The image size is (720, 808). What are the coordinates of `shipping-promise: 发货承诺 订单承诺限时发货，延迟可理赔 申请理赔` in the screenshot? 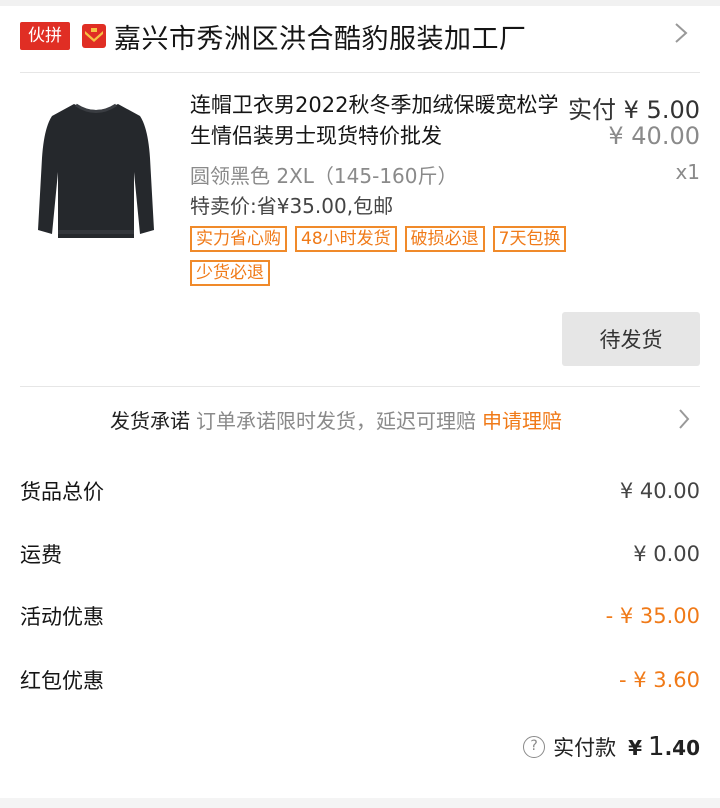 It's located at (336, 419).